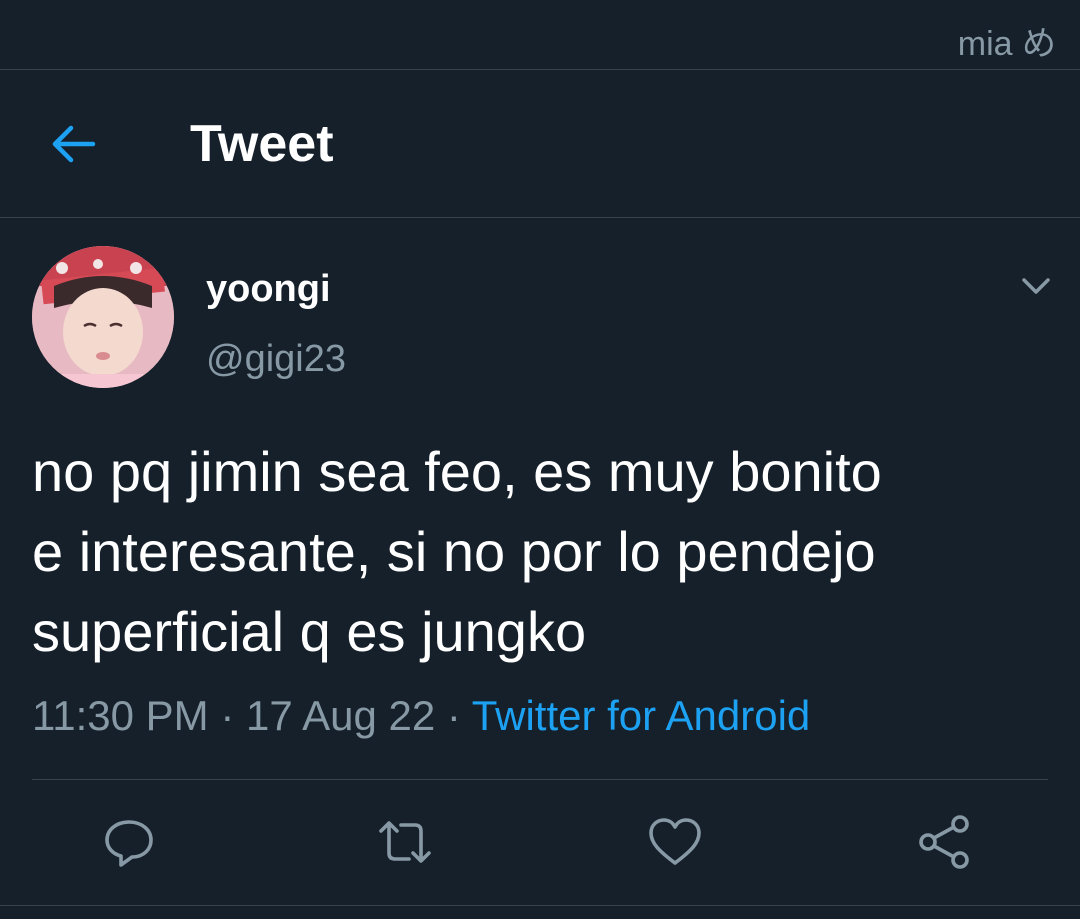 This screenshot has height=919, width=1080. Describe the element at coordinates (262, 144) in the screenshot. I see `page-title: Tweet` at that location.